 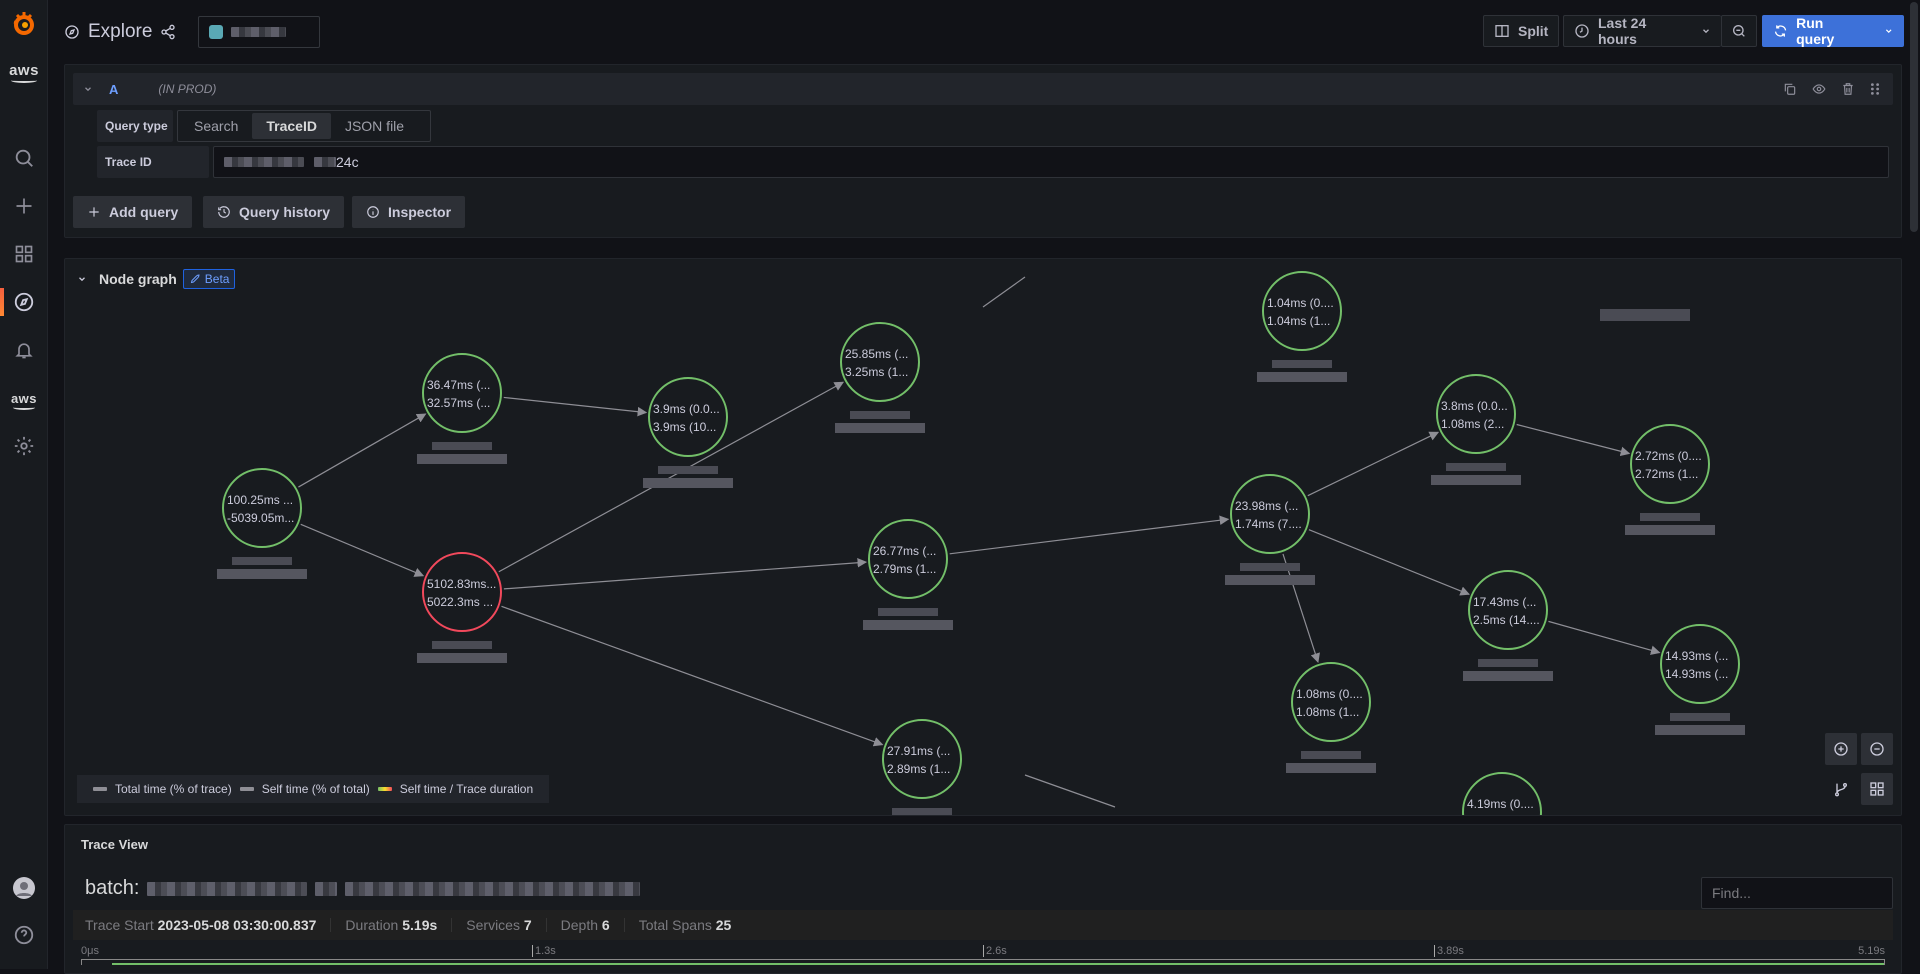 What do you see at coordinates (1521, 31) in the screenshot?
I see `split-button: Split` at bounding box center [1521, 31].